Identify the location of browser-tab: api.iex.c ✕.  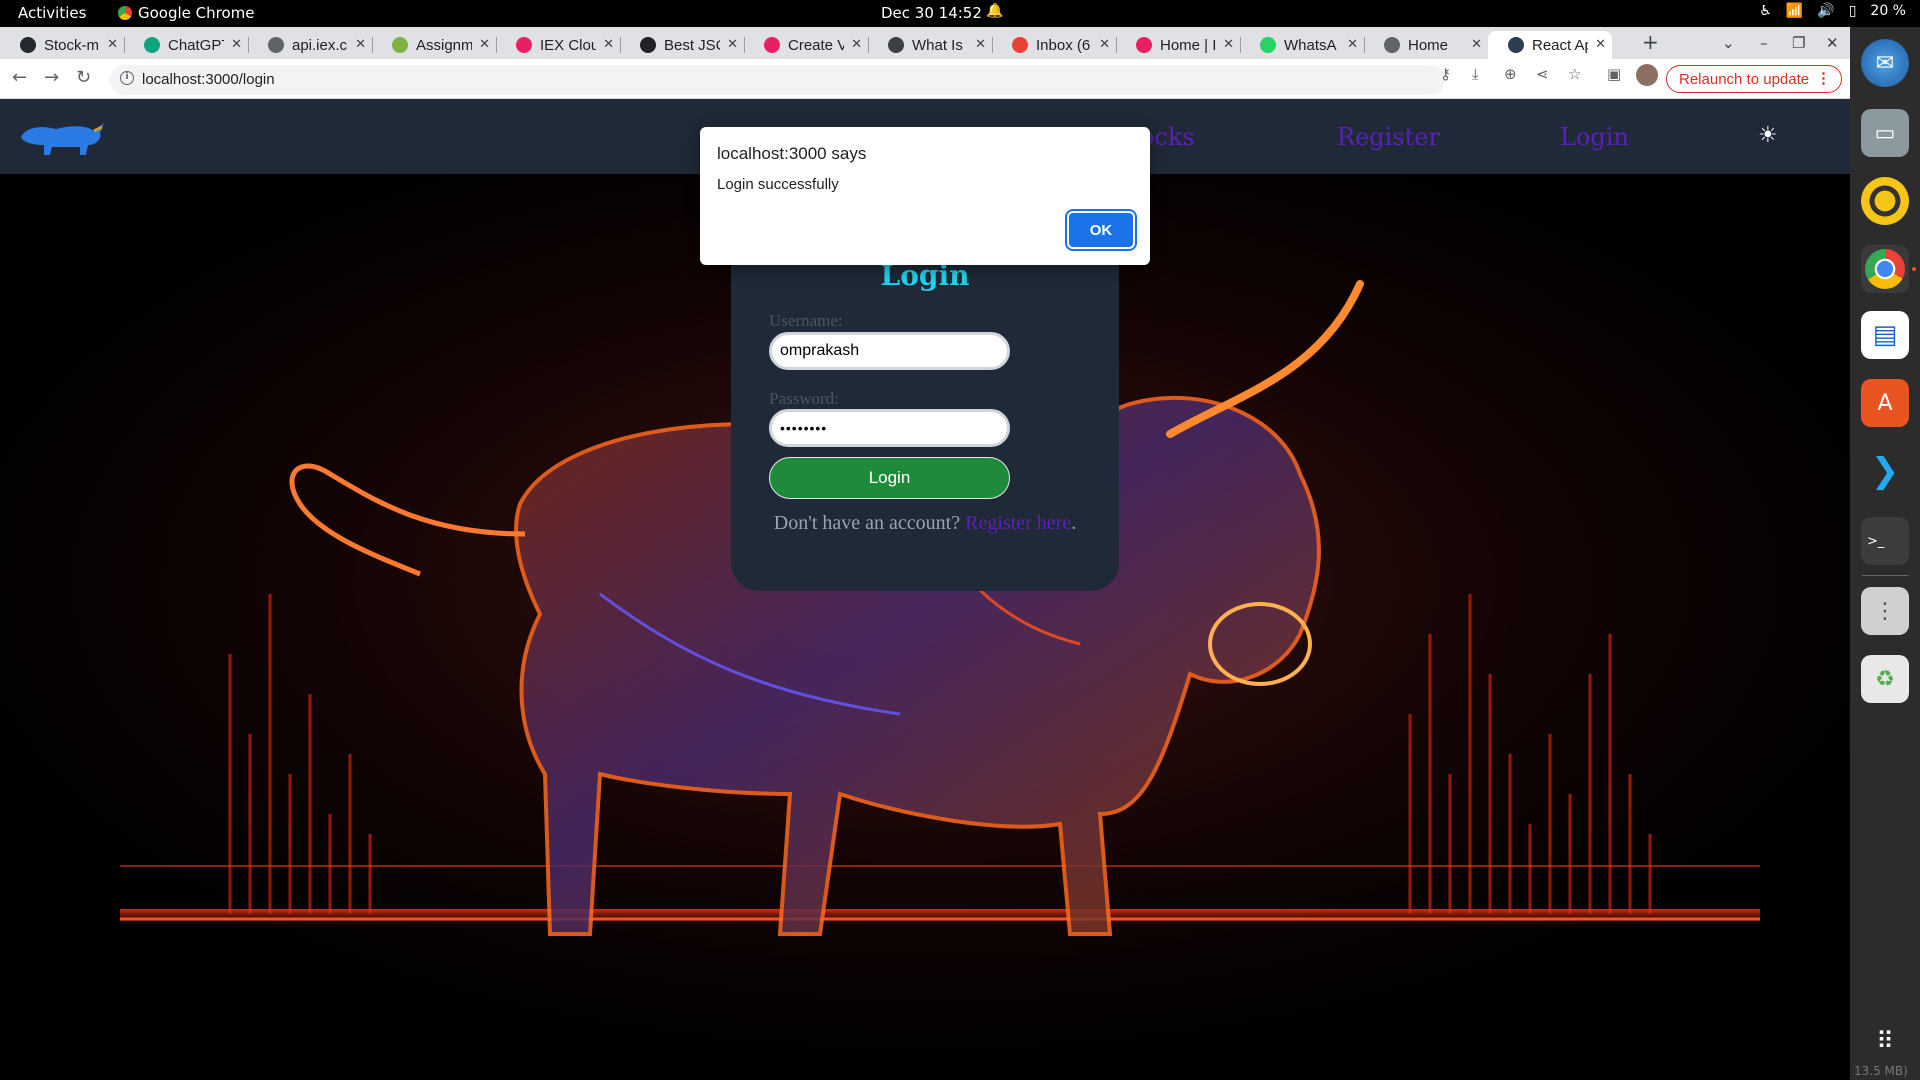
(310, 45).